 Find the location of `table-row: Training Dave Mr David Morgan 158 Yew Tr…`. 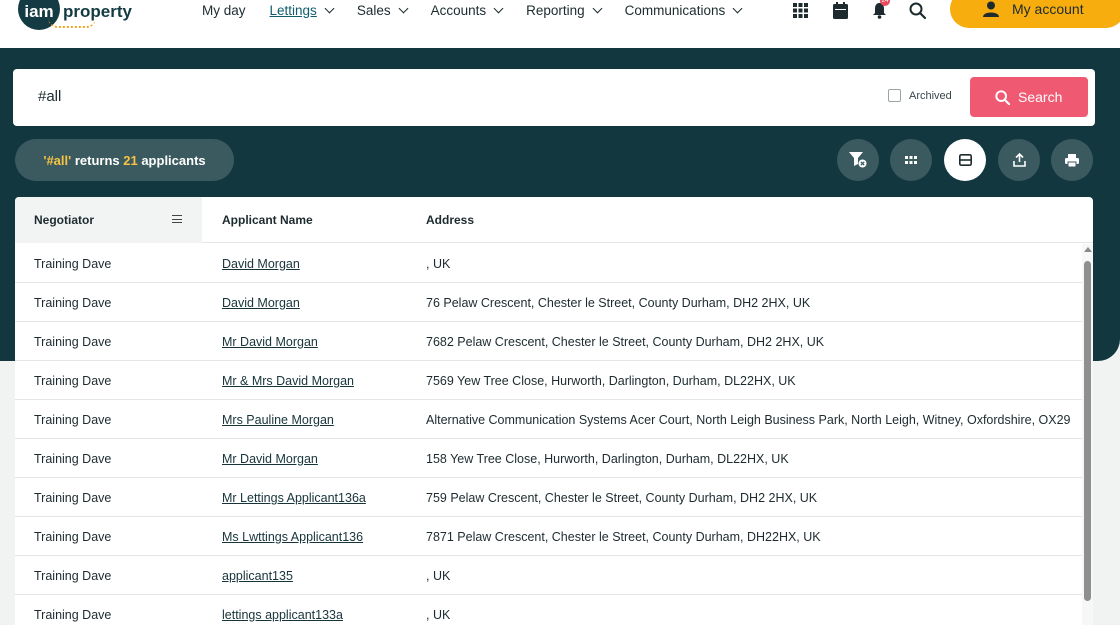

table-row: Training Dave Mr David Morgan 158 Yew Tr… is located at coordinates (549, 458).